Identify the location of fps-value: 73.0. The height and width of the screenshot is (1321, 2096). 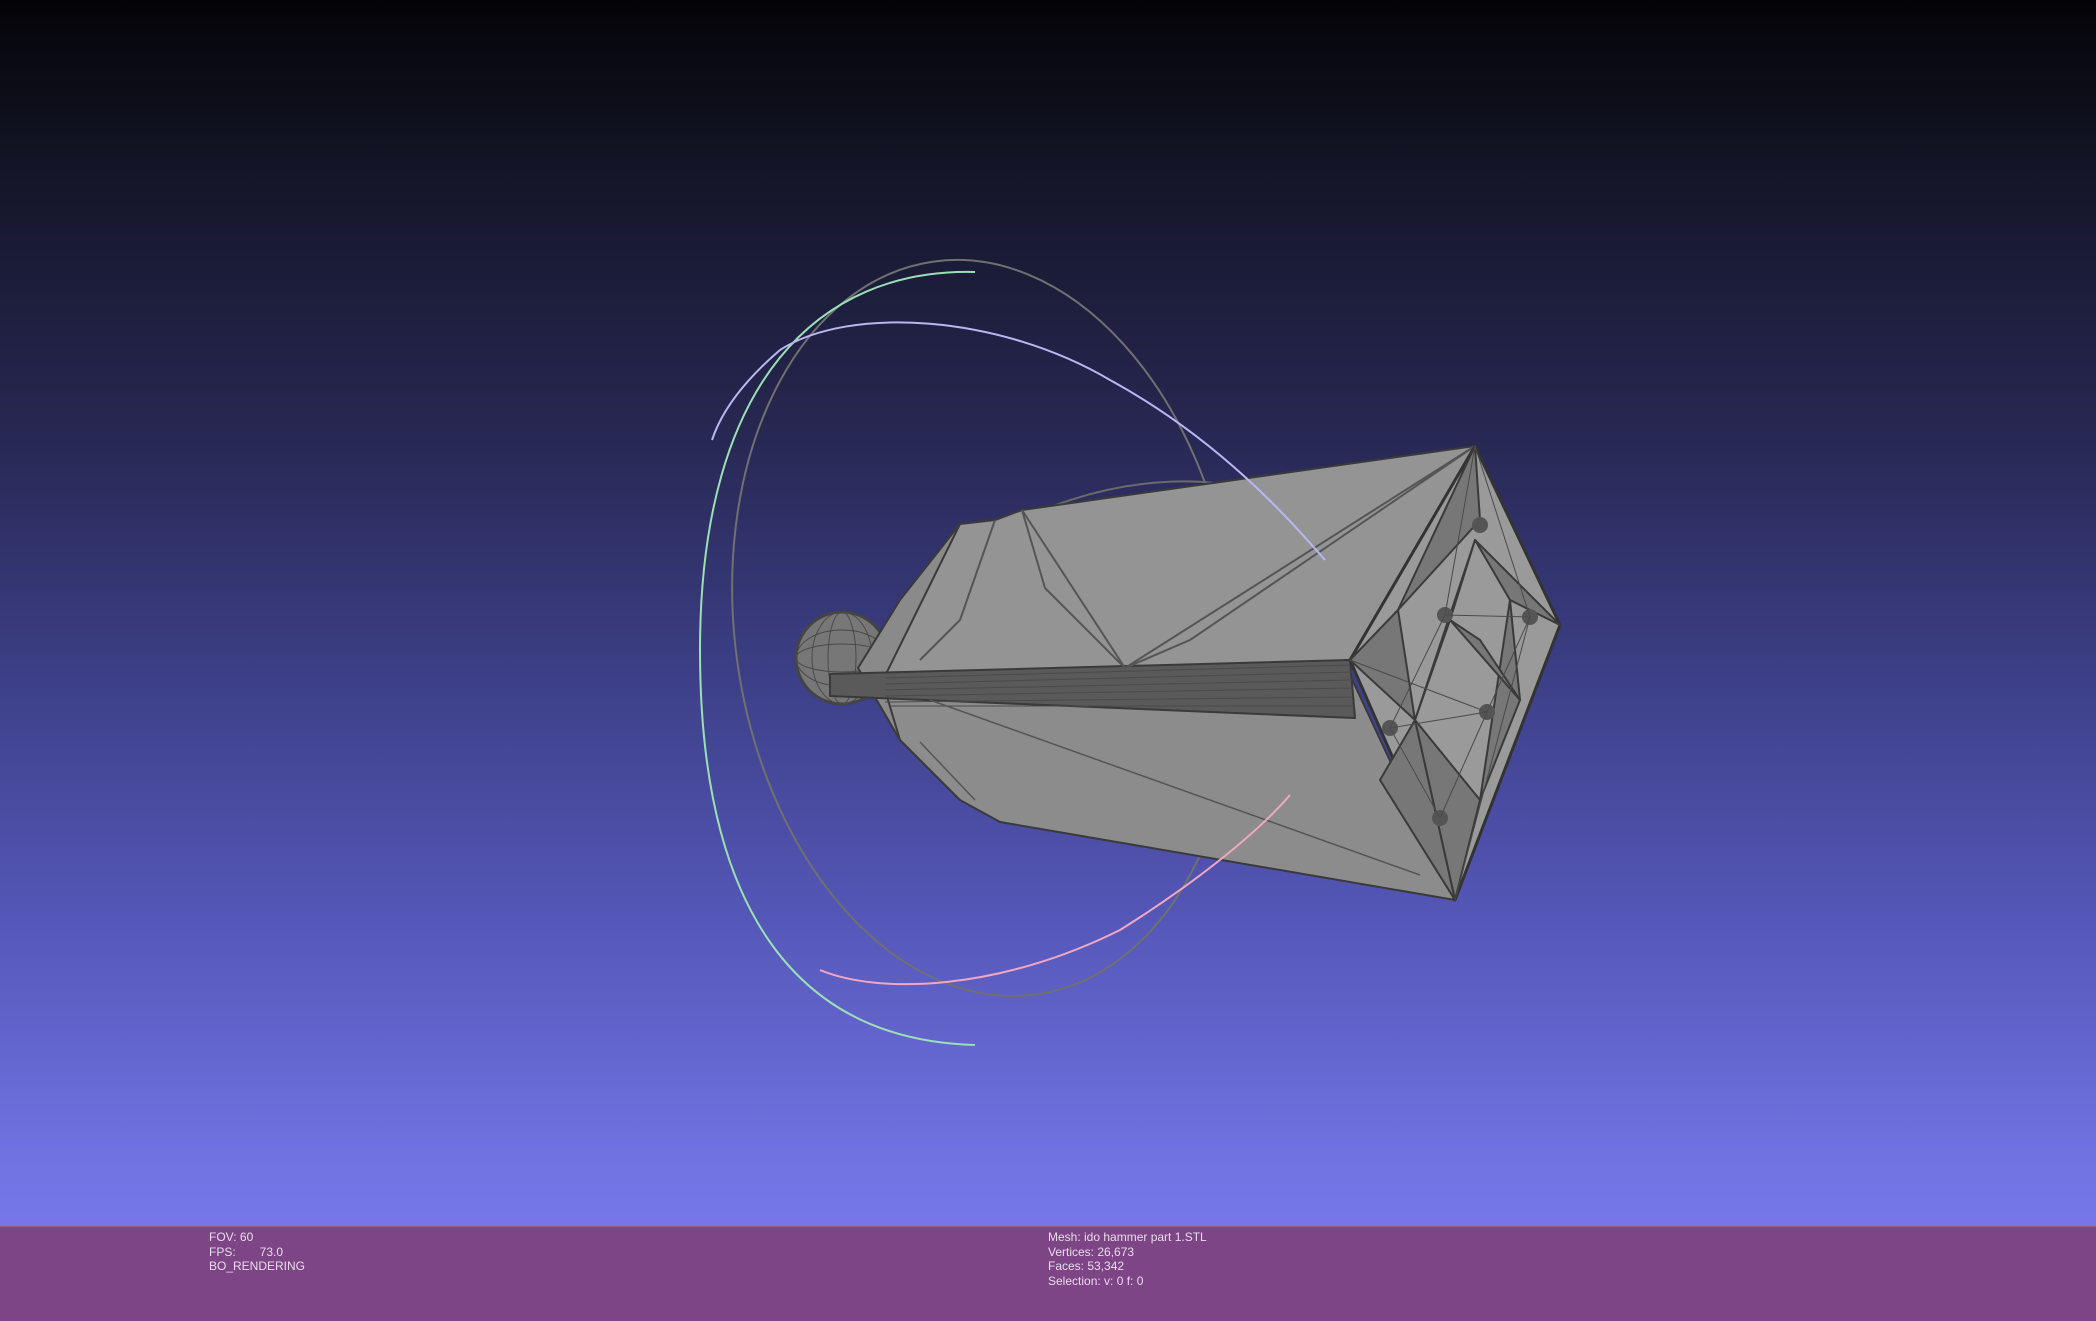
(271, 1251).